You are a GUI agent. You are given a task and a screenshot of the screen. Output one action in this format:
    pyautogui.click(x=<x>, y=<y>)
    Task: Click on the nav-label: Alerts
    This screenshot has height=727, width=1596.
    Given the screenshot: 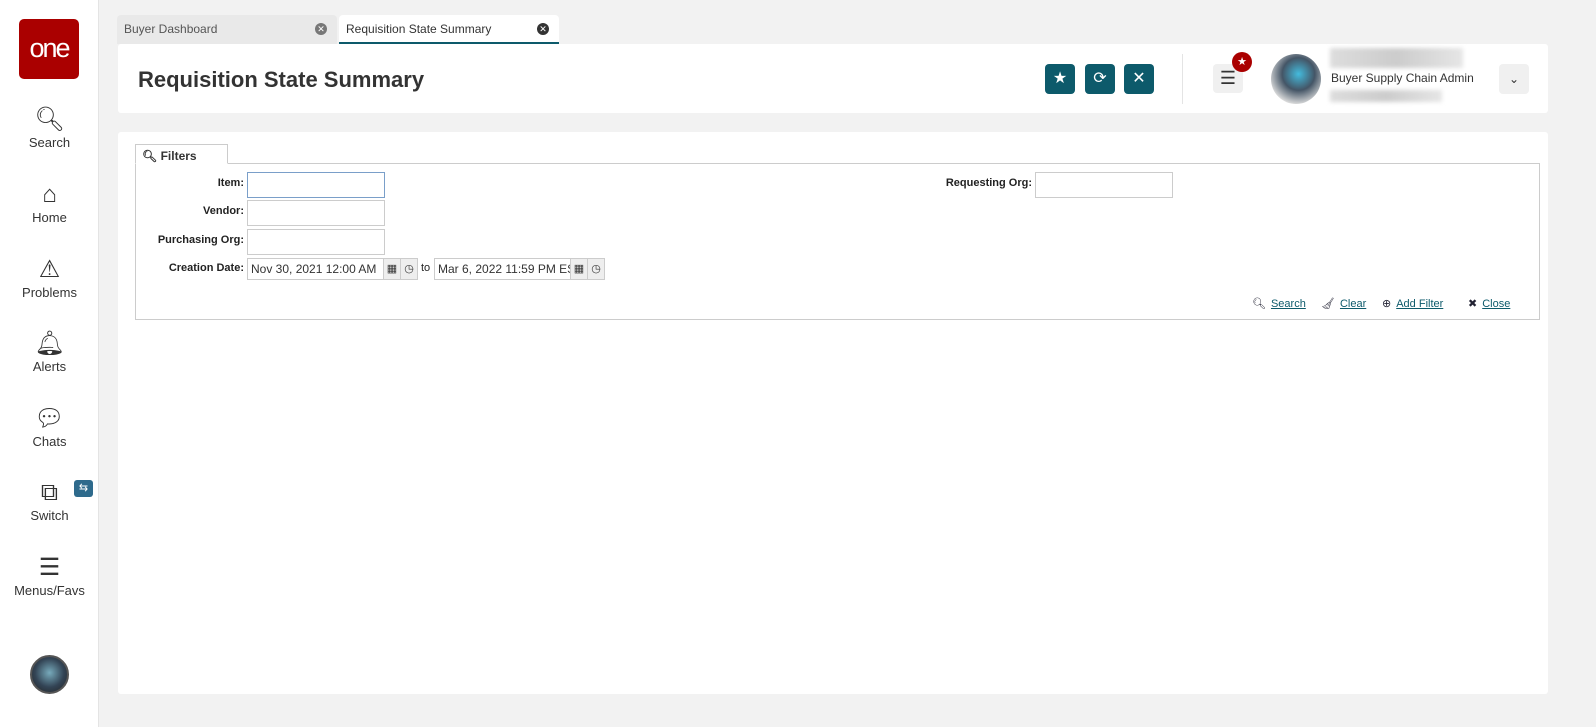 What is the action you would take?
    pyautogui.click(x=49, y=366)
    